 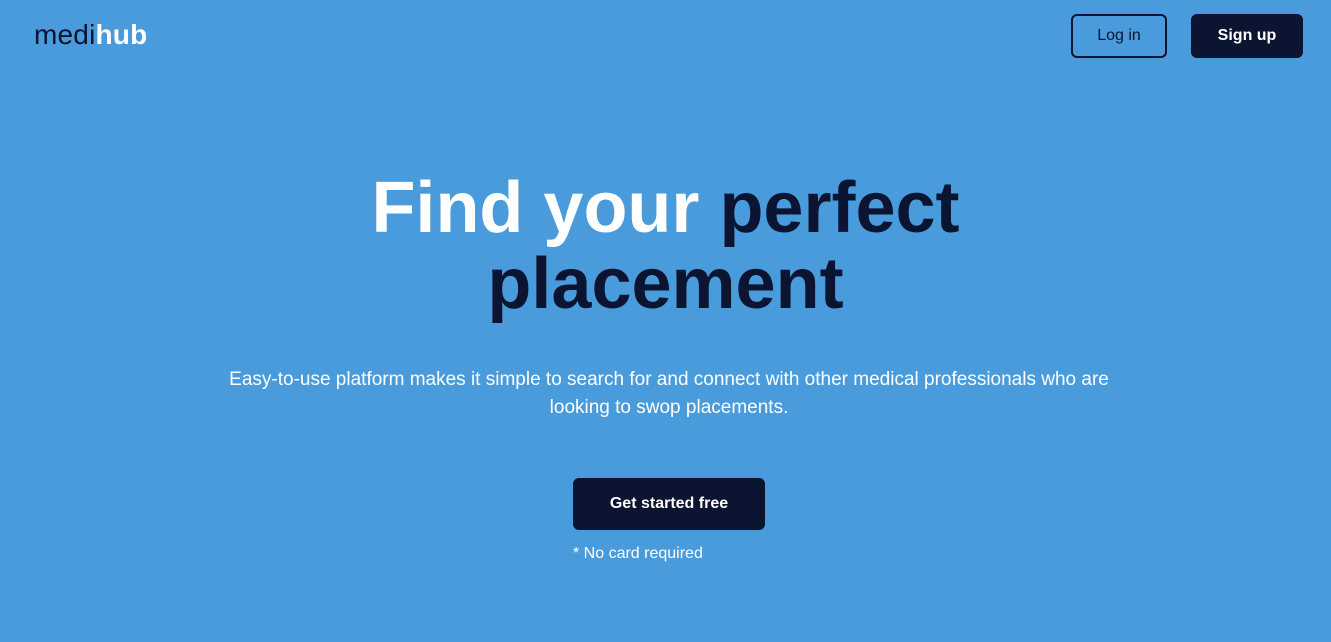 I want to click on no-card-note: * No card required, so click(x=638, y=553).